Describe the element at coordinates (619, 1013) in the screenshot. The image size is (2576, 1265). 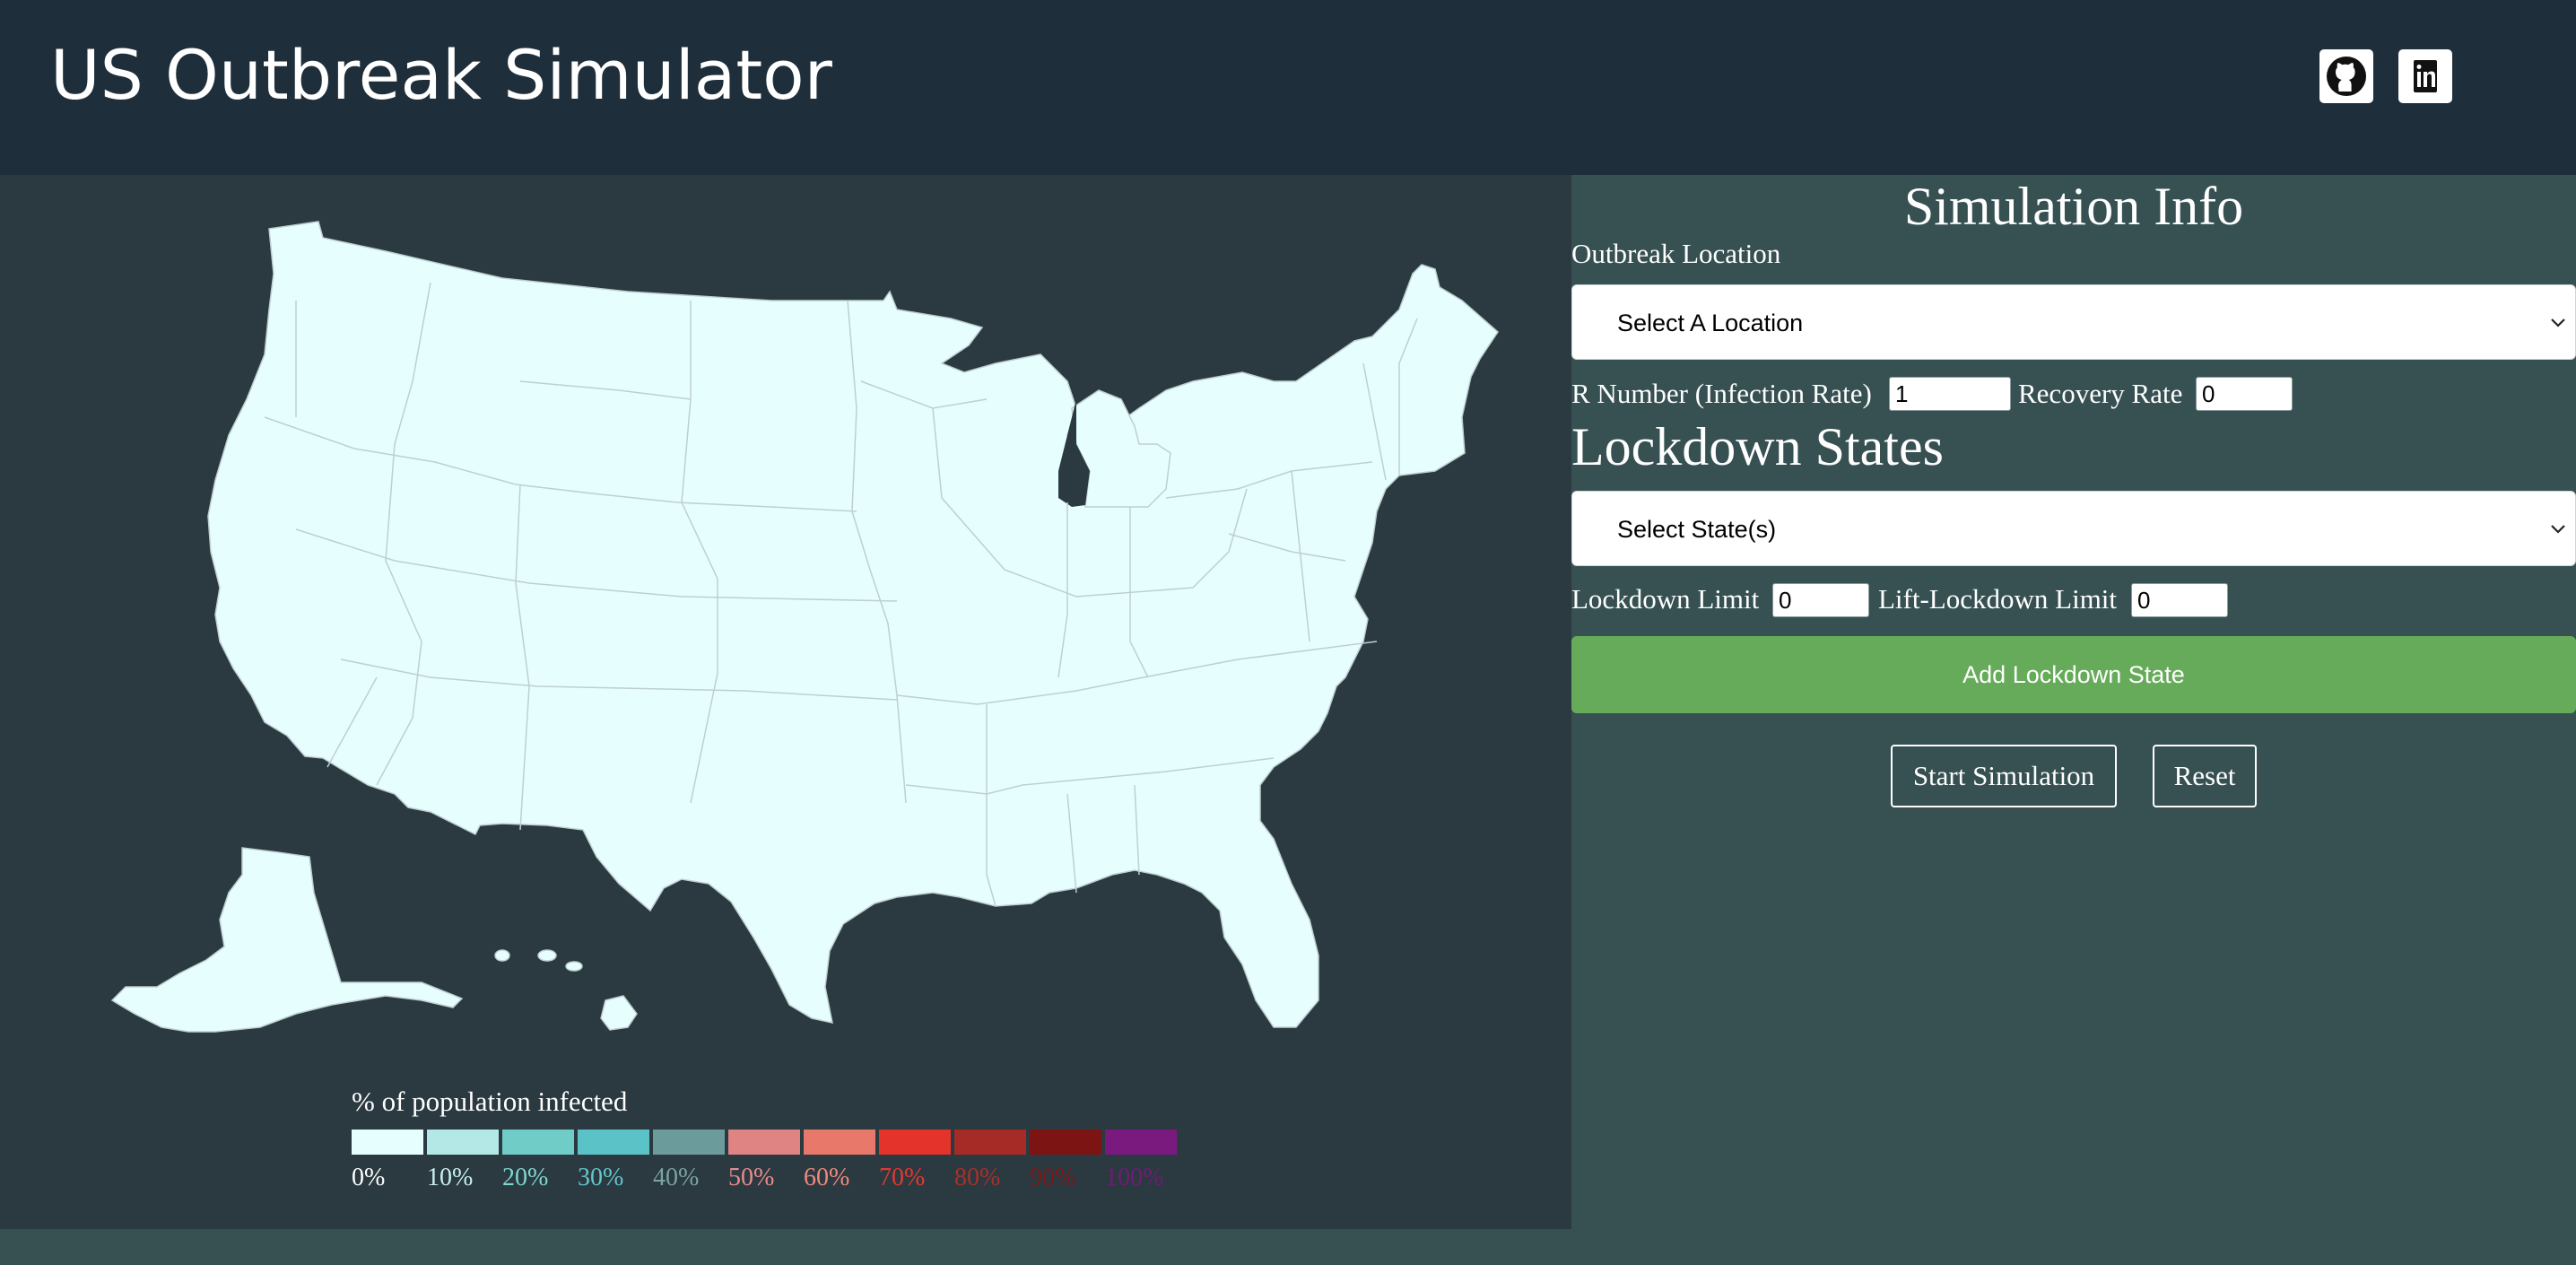
I see `hawaii` at that location.